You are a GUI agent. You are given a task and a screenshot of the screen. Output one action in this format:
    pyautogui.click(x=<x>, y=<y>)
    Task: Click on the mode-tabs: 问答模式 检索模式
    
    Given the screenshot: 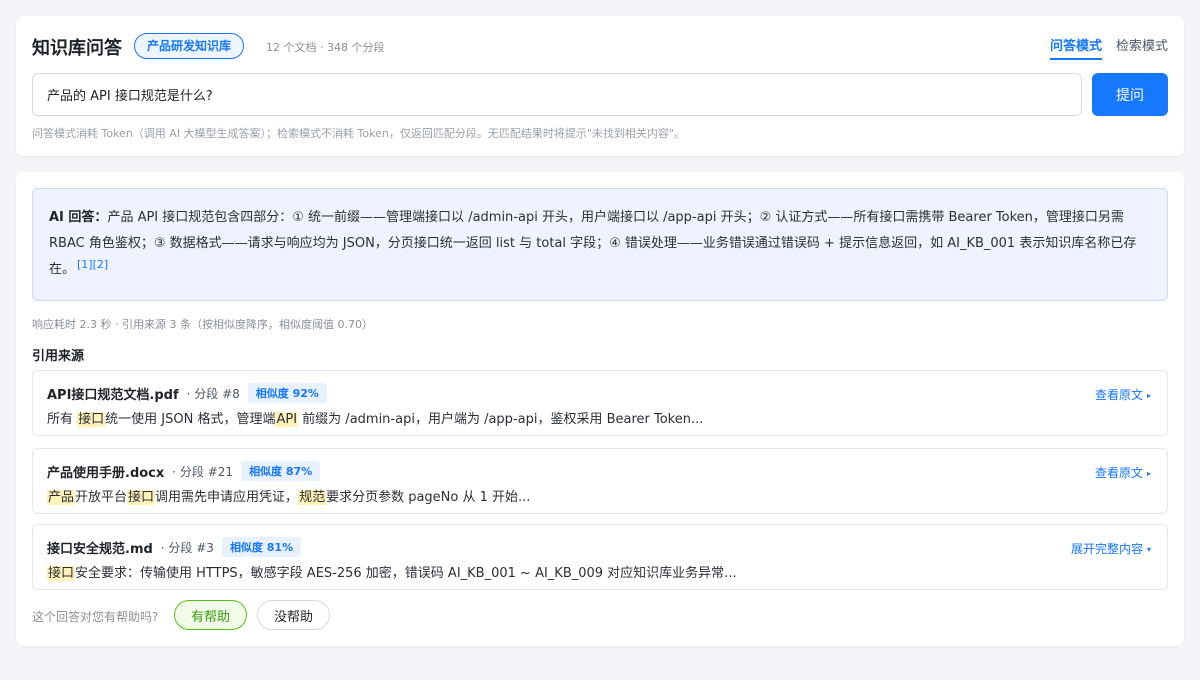 What is the action you would take?
    pyautogui.click(x=1108, y=47)
    